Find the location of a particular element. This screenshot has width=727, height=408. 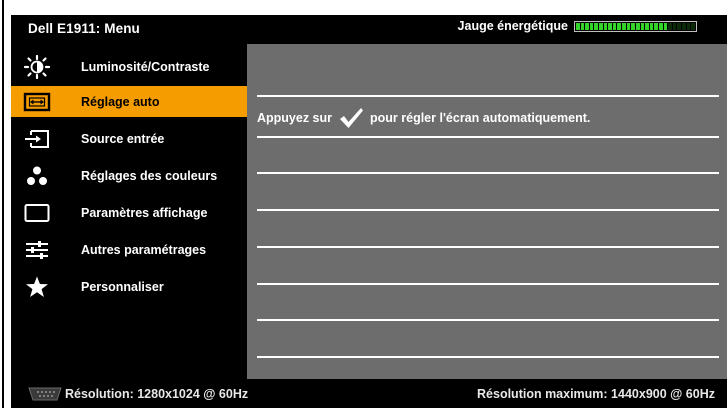

max-resolution: Résolution maximum: 1440x900 @ 60Hz is located at coordinates (596, 394).